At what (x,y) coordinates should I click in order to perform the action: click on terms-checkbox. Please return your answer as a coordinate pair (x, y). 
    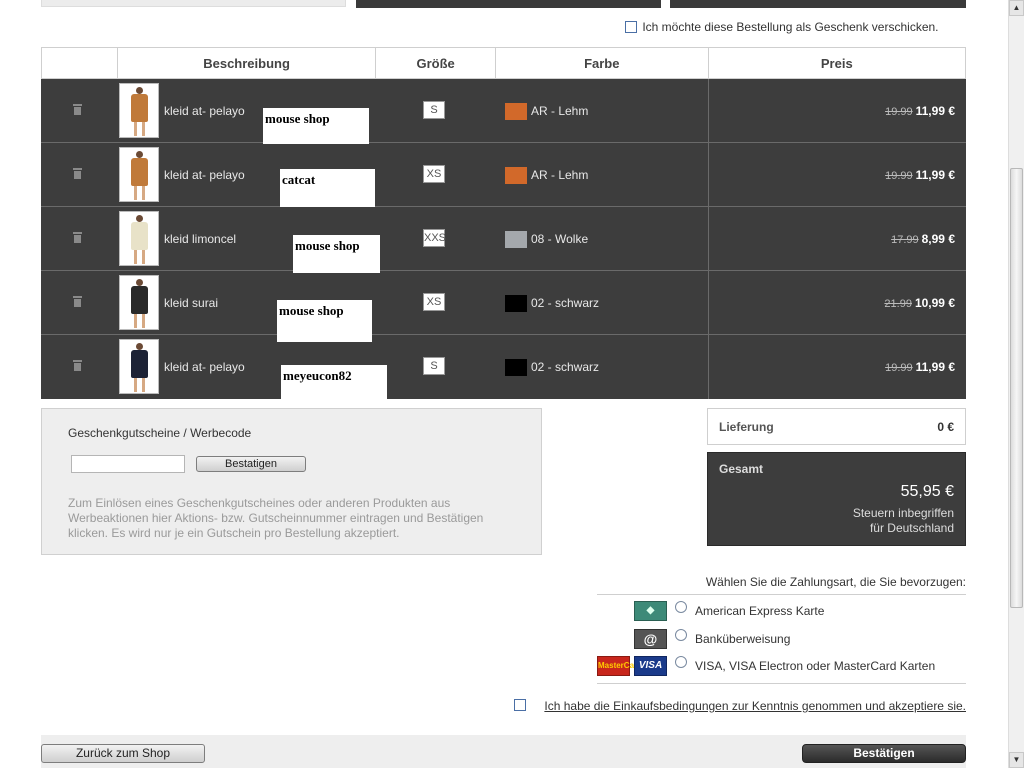
    Looking at the image, I should click on (520, 705).